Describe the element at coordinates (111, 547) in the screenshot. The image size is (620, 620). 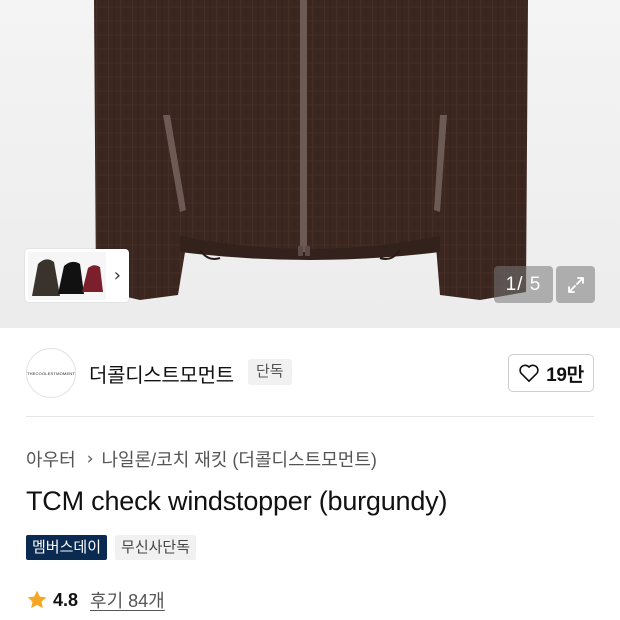
I see `product-tags: 멤버스데이 무신사단독` at that location.